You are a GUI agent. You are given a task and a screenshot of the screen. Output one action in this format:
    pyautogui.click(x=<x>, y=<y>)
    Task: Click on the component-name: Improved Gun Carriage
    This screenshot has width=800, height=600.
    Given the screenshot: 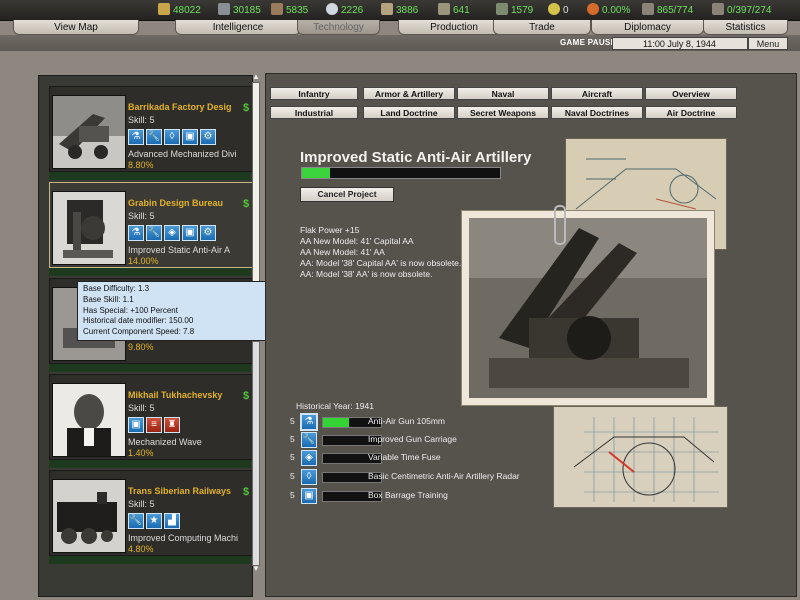 What is the action you would take?
    pyautogui.click(x=412, y=439)
    